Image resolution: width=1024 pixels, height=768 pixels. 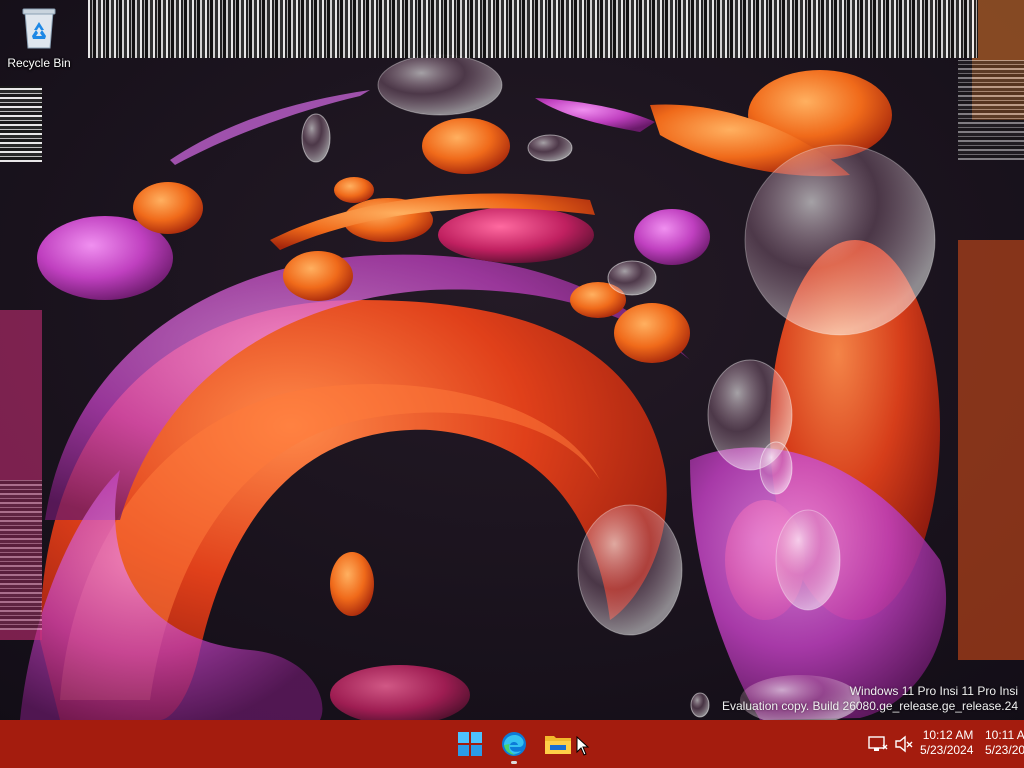 What do you see at coordinates (948, 735) in the screenshot?
I see `clock-time: 10:12 AM` at bounding box center [948, 735].